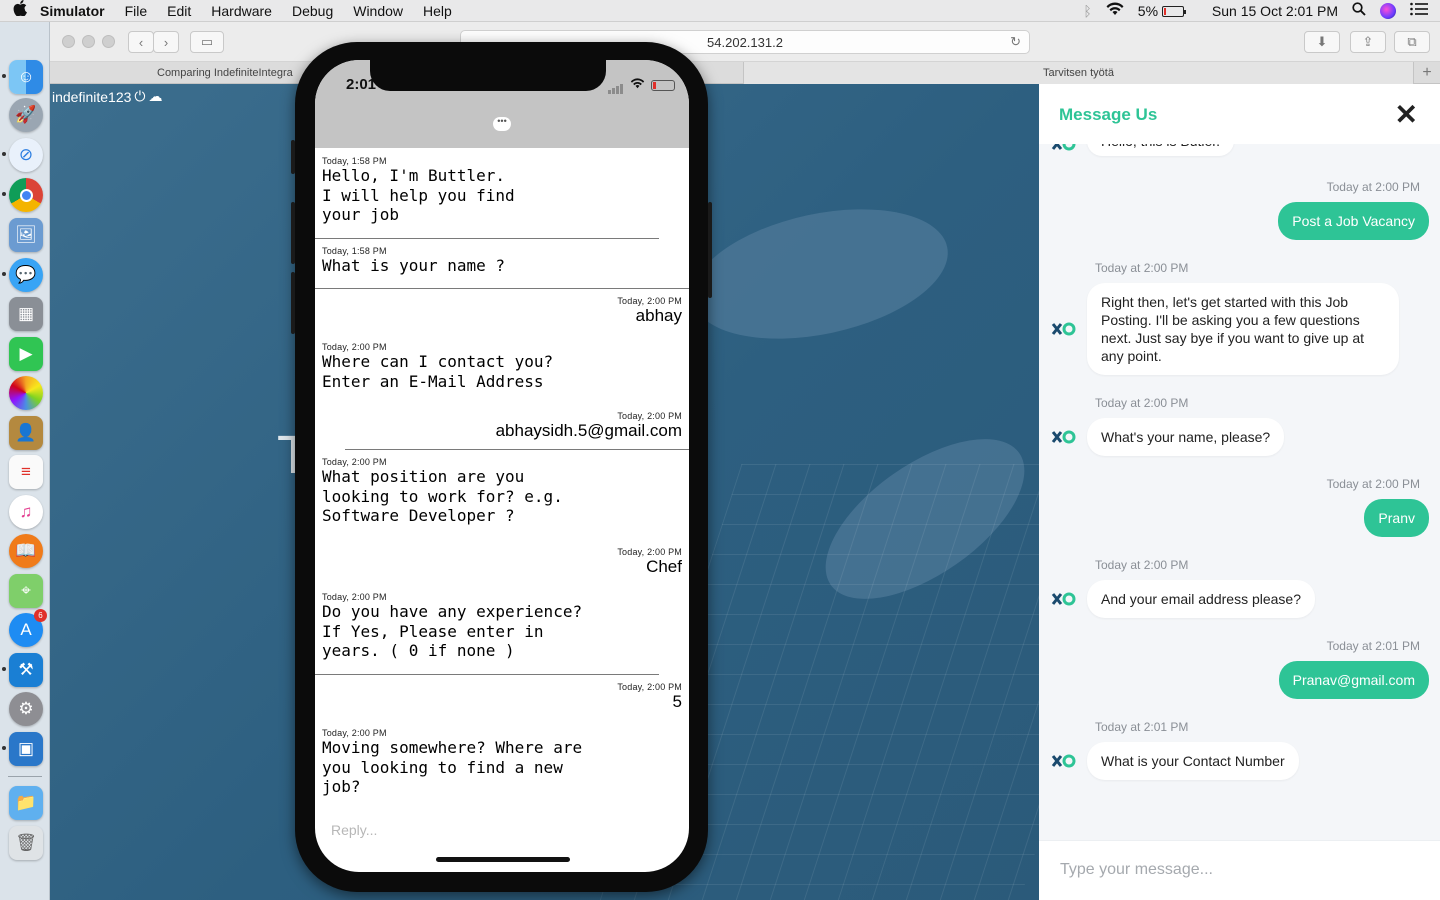 The image size is (1440, 900). Describe the element at coordinates (1412, 42) in the screenshot. I see `tabs-overview-button: ⧉` at that location.